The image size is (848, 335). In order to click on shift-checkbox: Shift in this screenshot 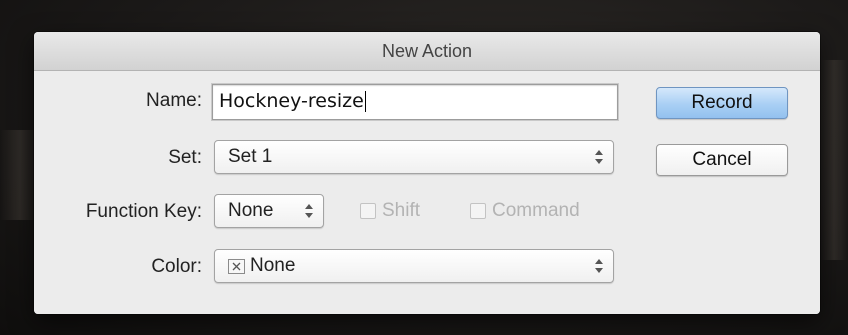, I will do `click(390, 211)`.